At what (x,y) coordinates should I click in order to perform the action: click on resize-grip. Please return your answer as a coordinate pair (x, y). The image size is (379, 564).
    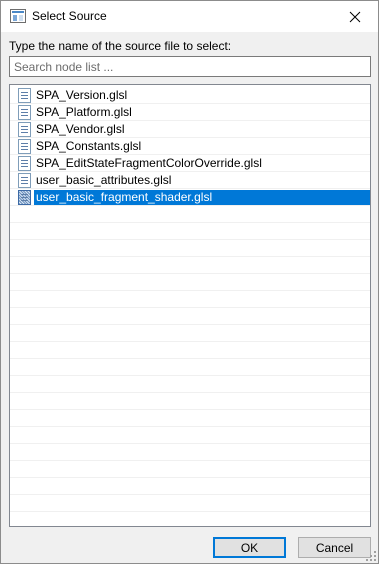
    Looking at the image, I should click on (371, 556).